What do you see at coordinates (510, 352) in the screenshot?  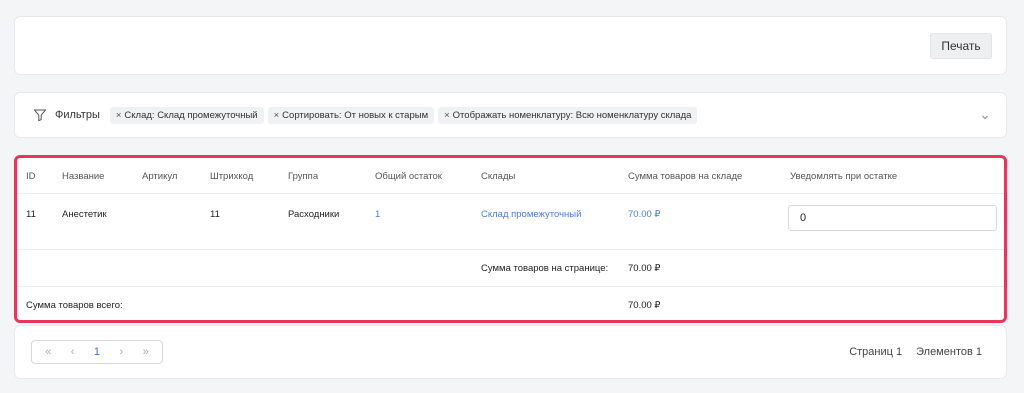 I see `pagination-card: « ‹ 1 › » Страниц 1 Элементов 1` at bounding box center [510, 352].